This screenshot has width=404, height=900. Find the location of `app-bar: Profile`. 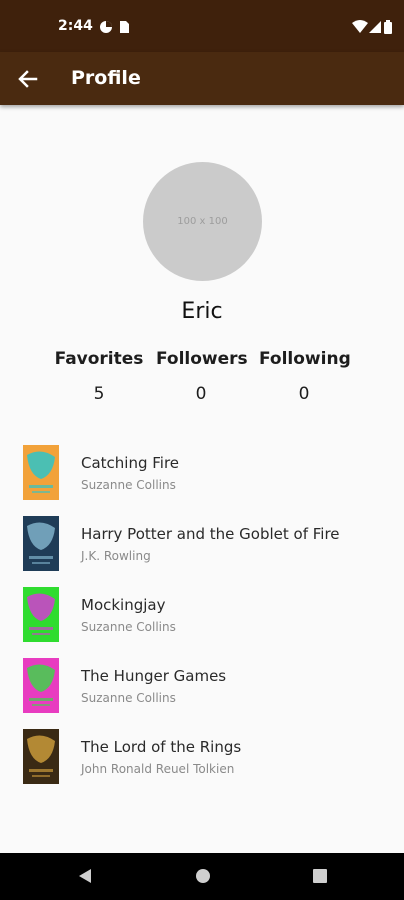

app-bar: Profile is located at coordinates (202, 78).